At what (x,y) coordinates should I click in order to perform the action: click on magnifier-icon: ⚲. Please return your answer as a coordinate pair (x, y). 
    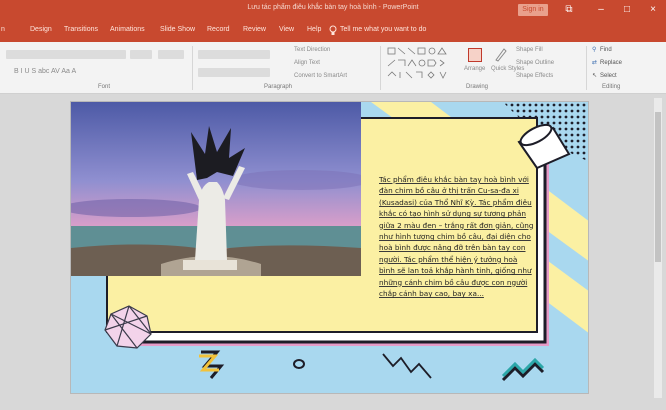
    Looking at the image, I should click on (594, 50).